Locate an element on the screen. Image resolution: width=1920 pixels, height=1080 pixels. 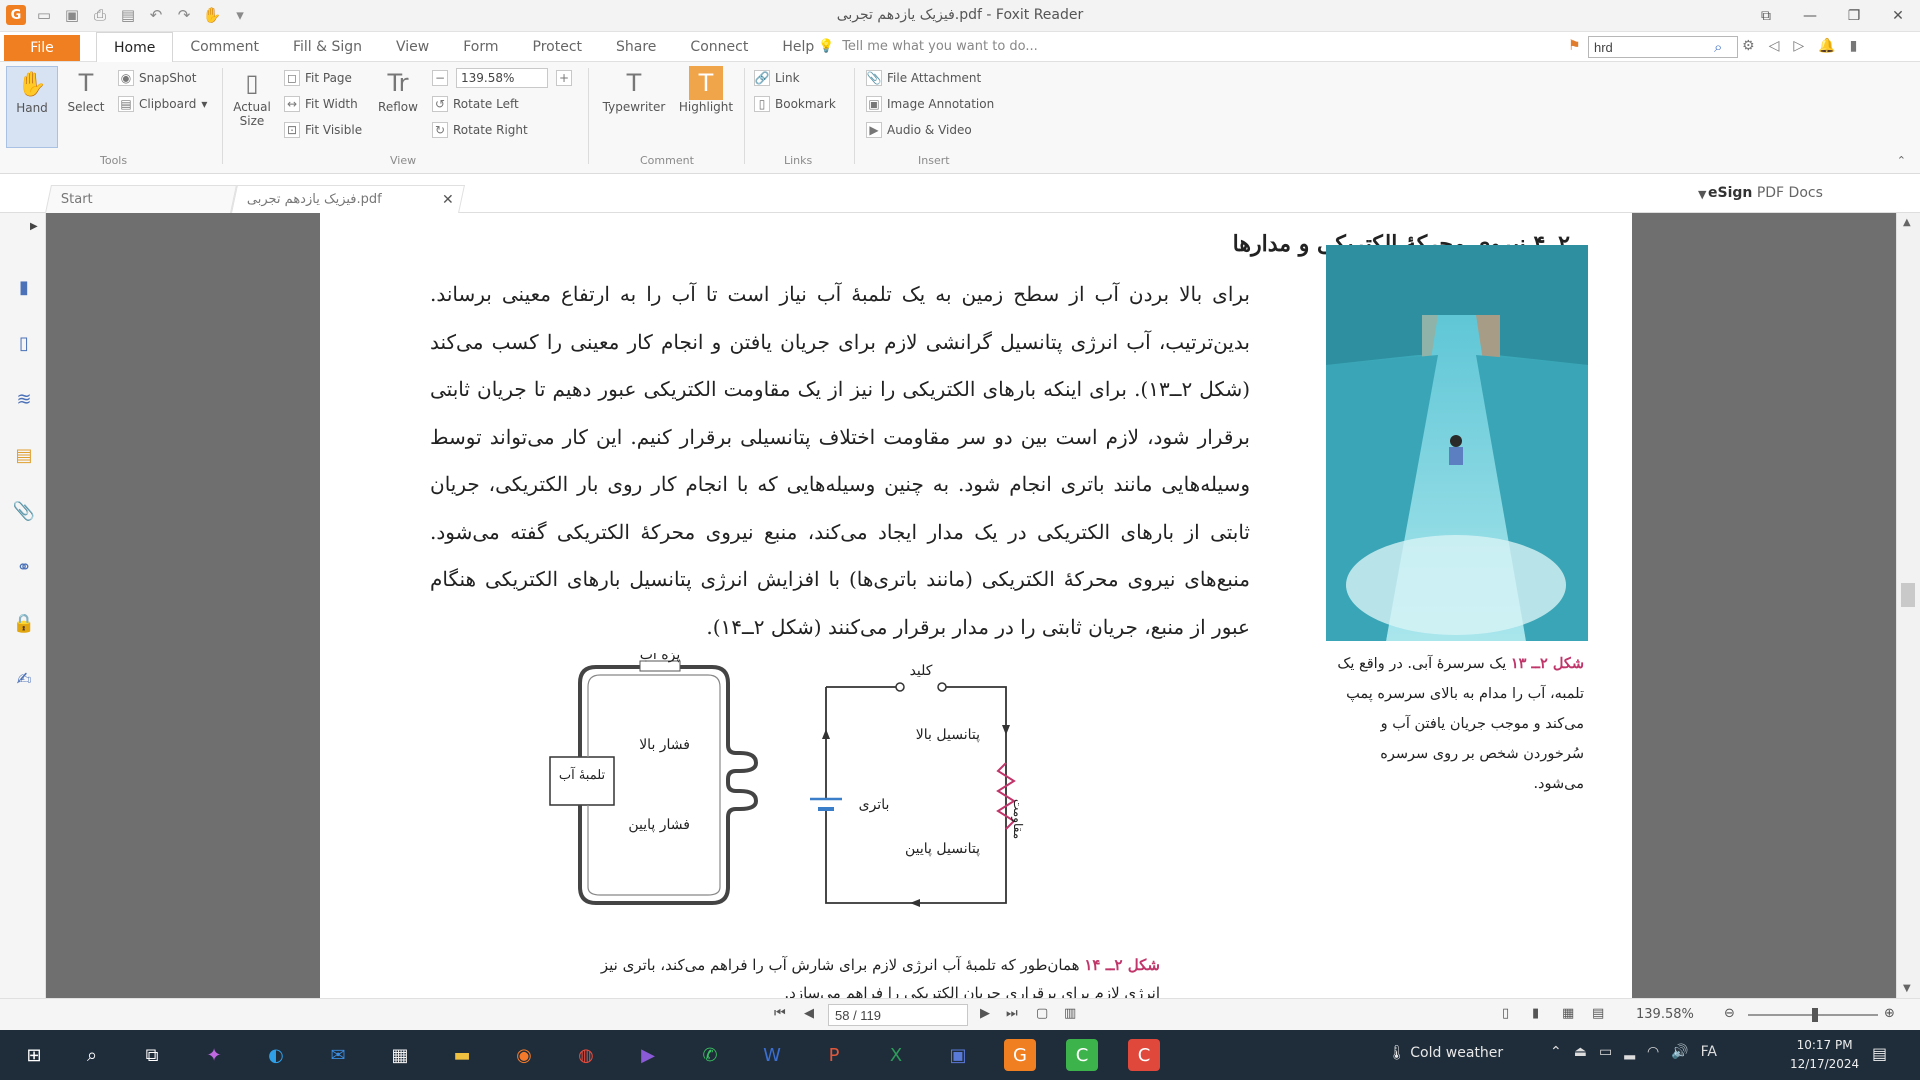
layers-icon: ≋ is located at coordinates (24, 399).